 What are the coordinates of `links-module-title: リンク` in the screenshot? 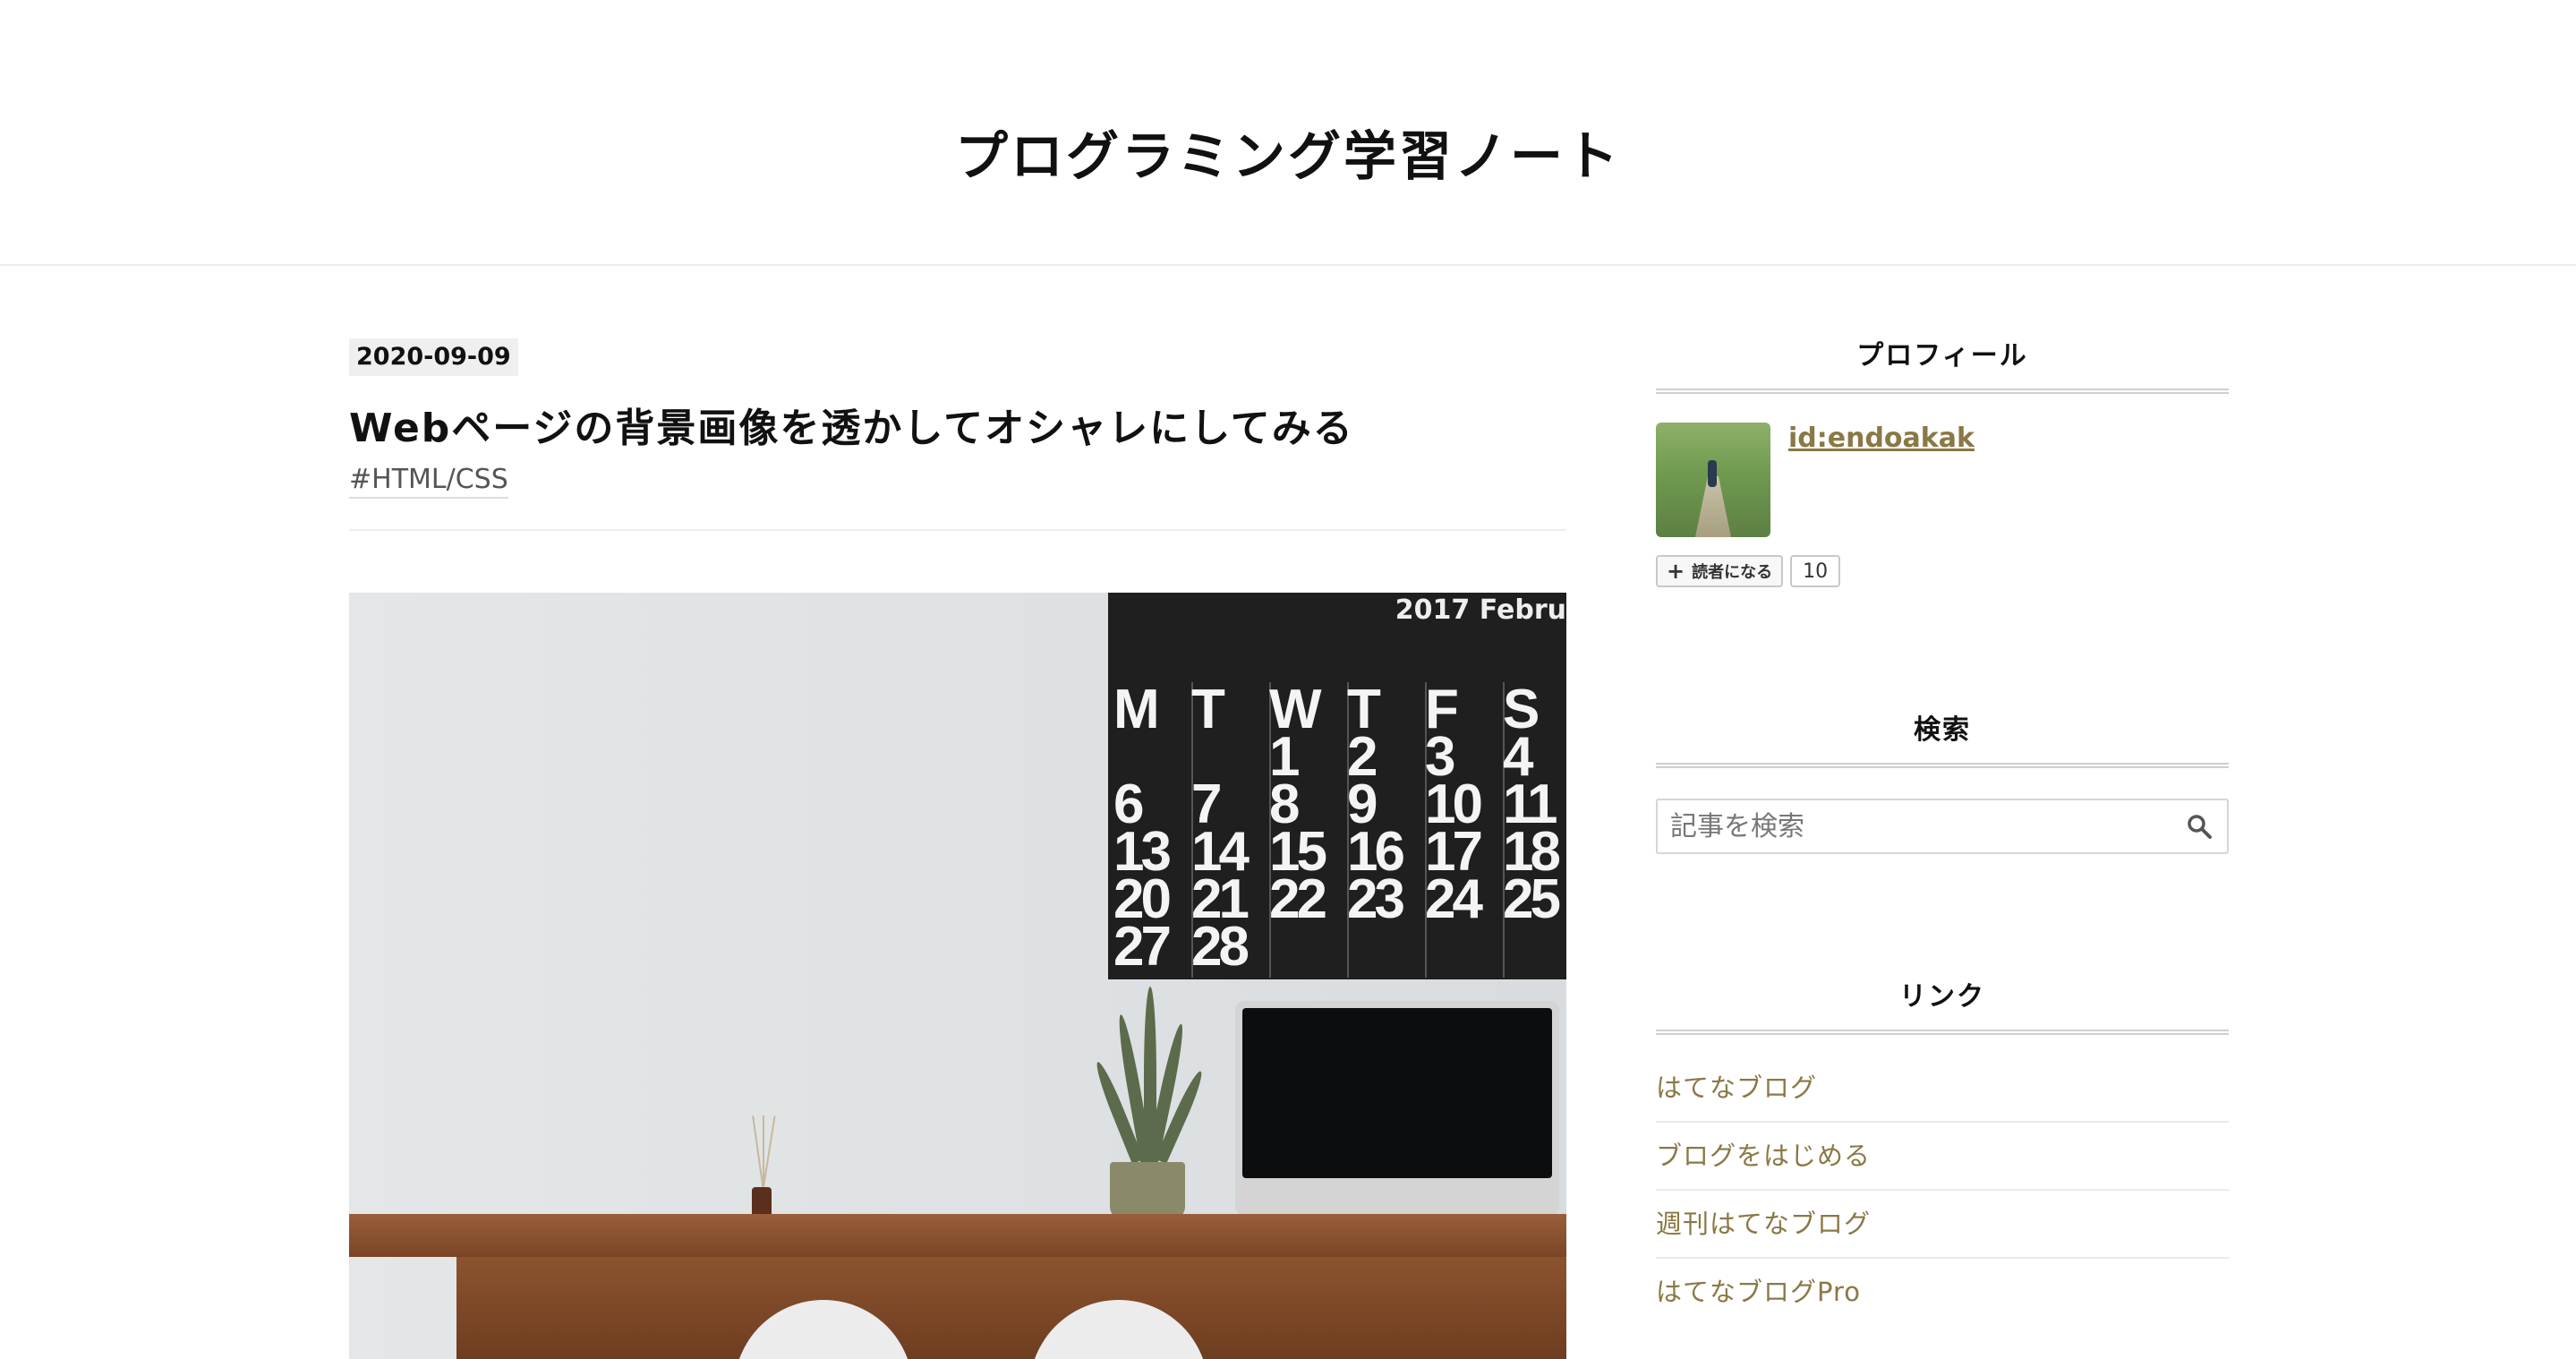 It's located at (1942, 1007).